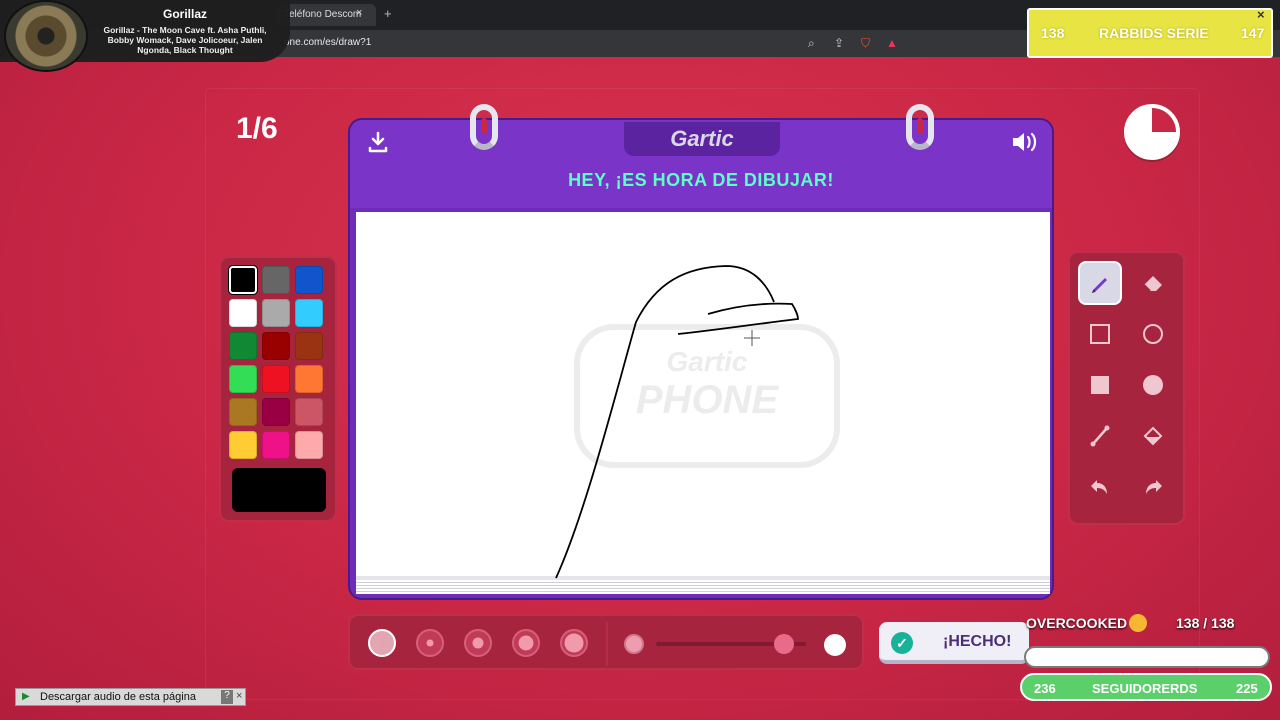  Describe the element at coordinates (1154, 33) in the screenshot. I see `sub-goal-label: RABBIDS SERIE` at that location.